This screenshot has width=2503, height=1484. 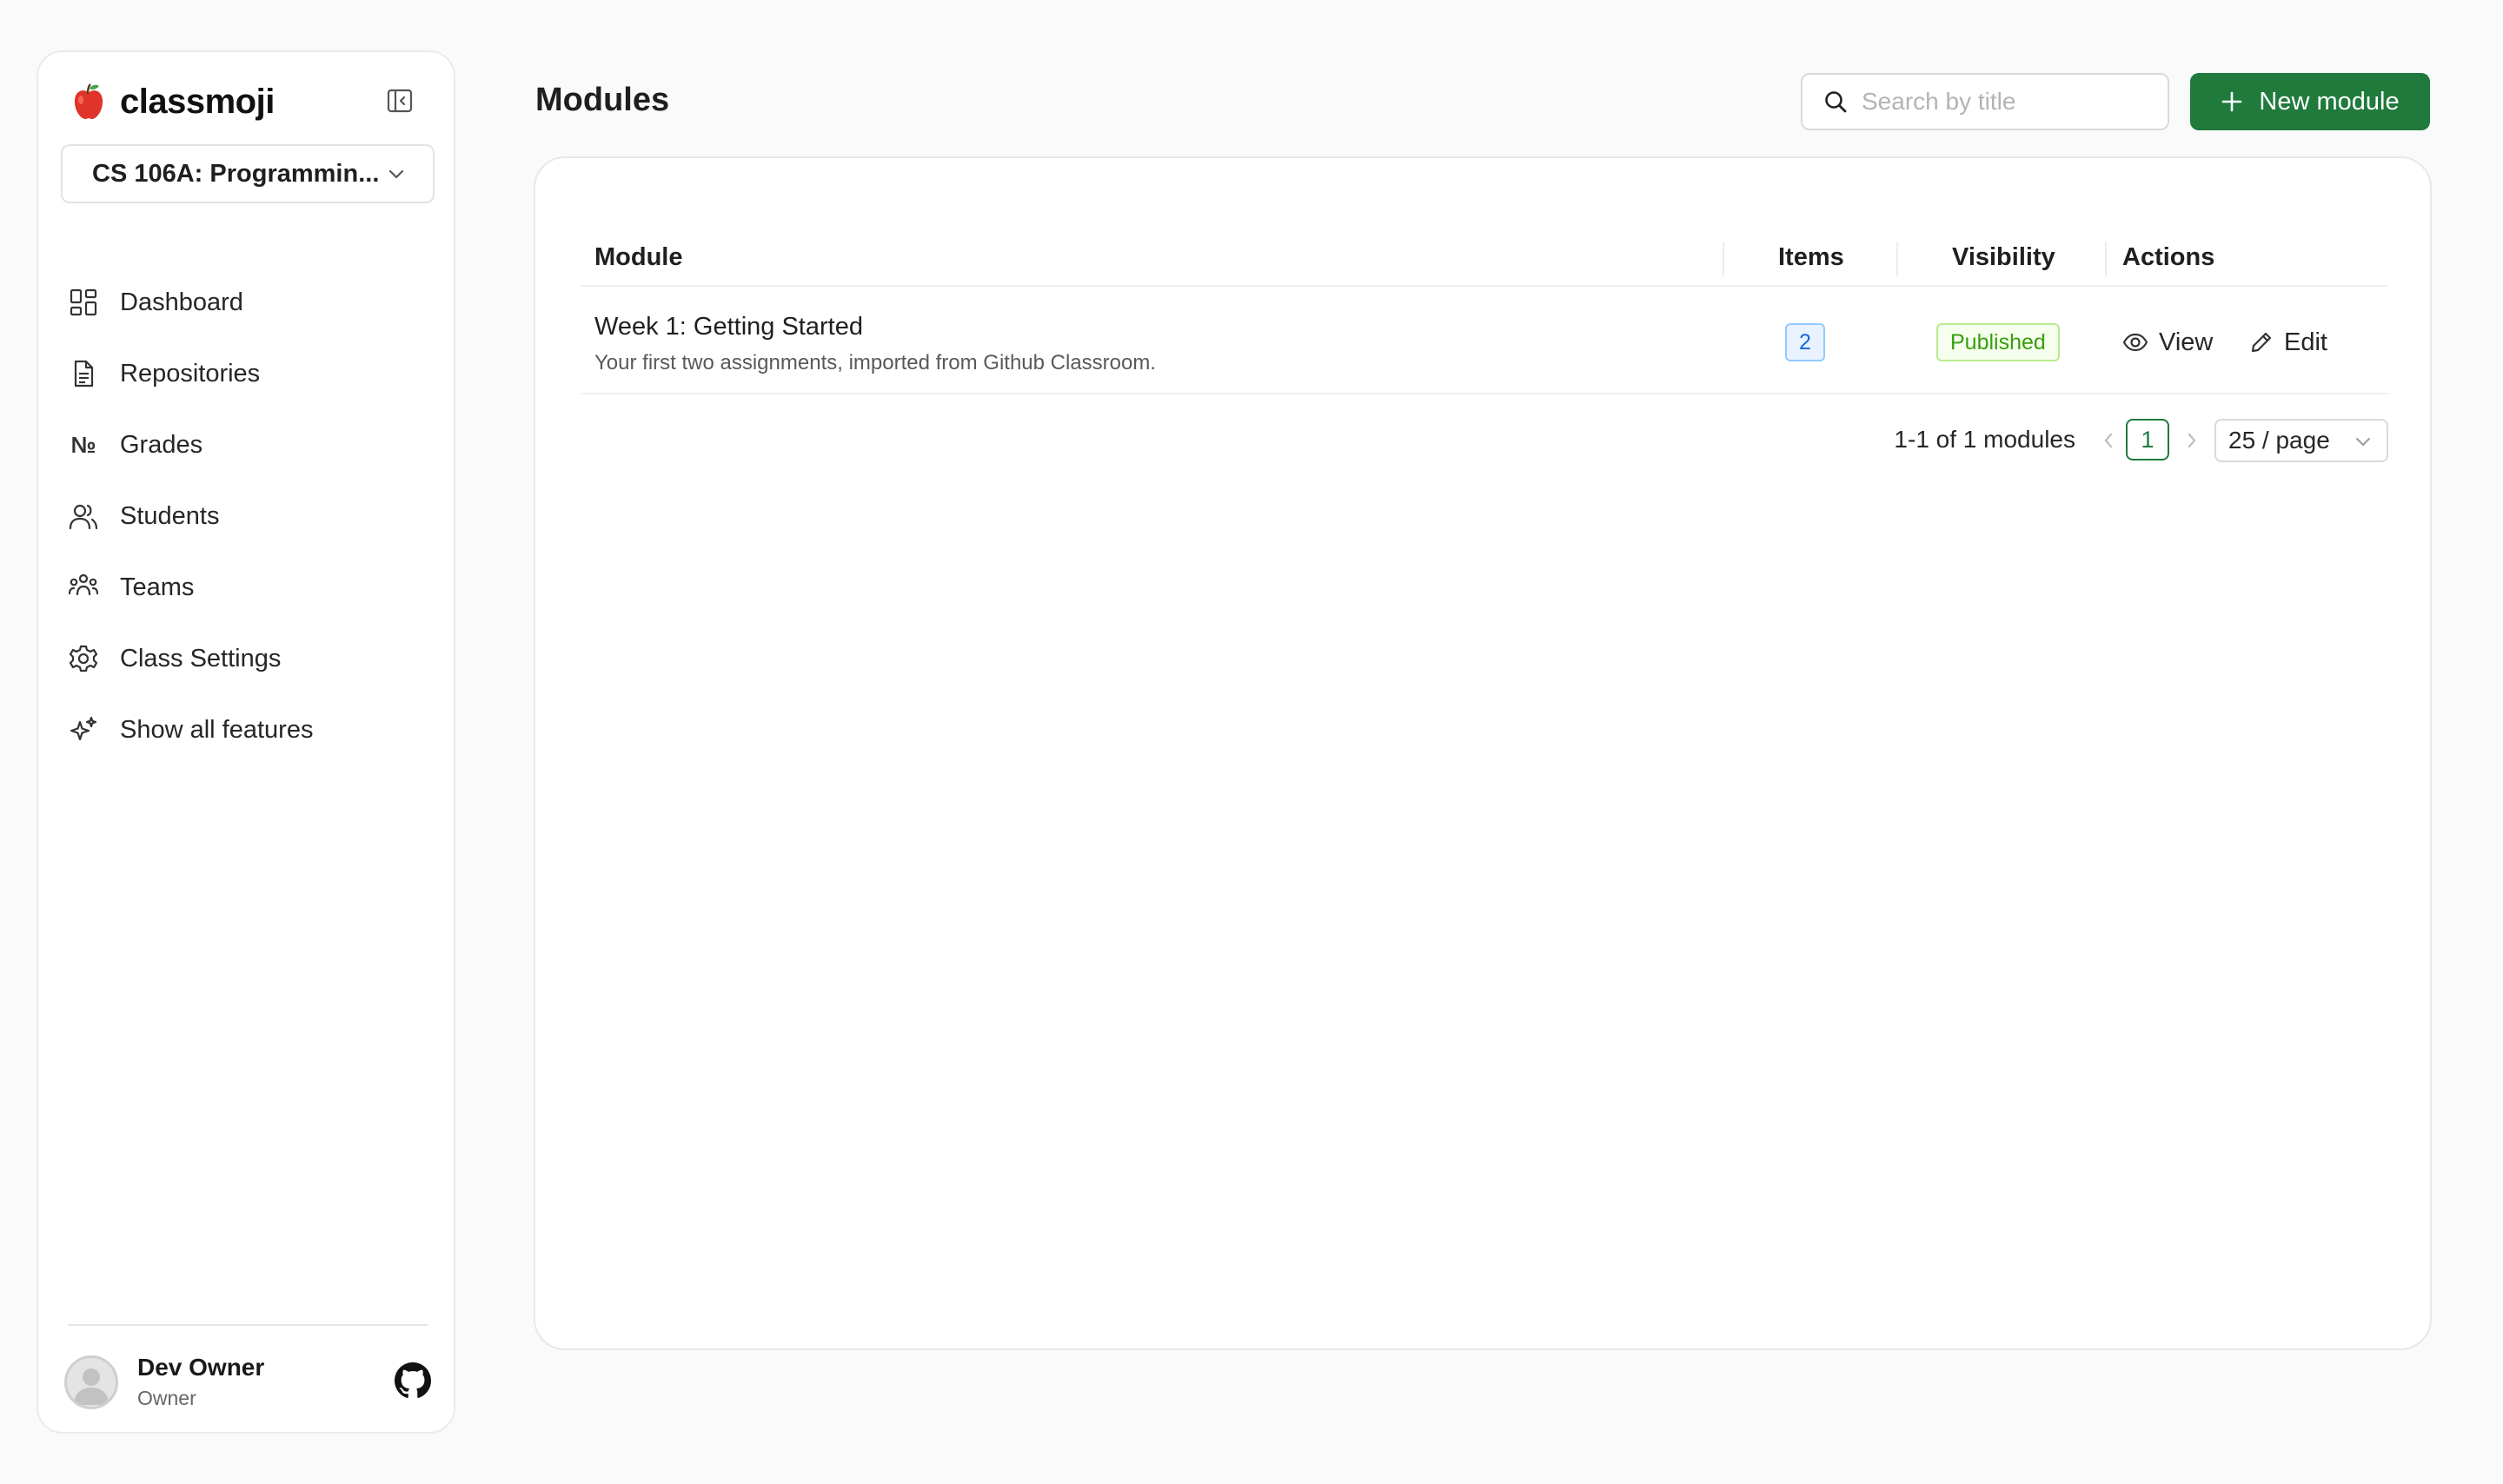 What do you see at coordinates (217, 729) in the screenshot?
I see `sidebar-item-label: Show all features` at bounding box center [217, 729].